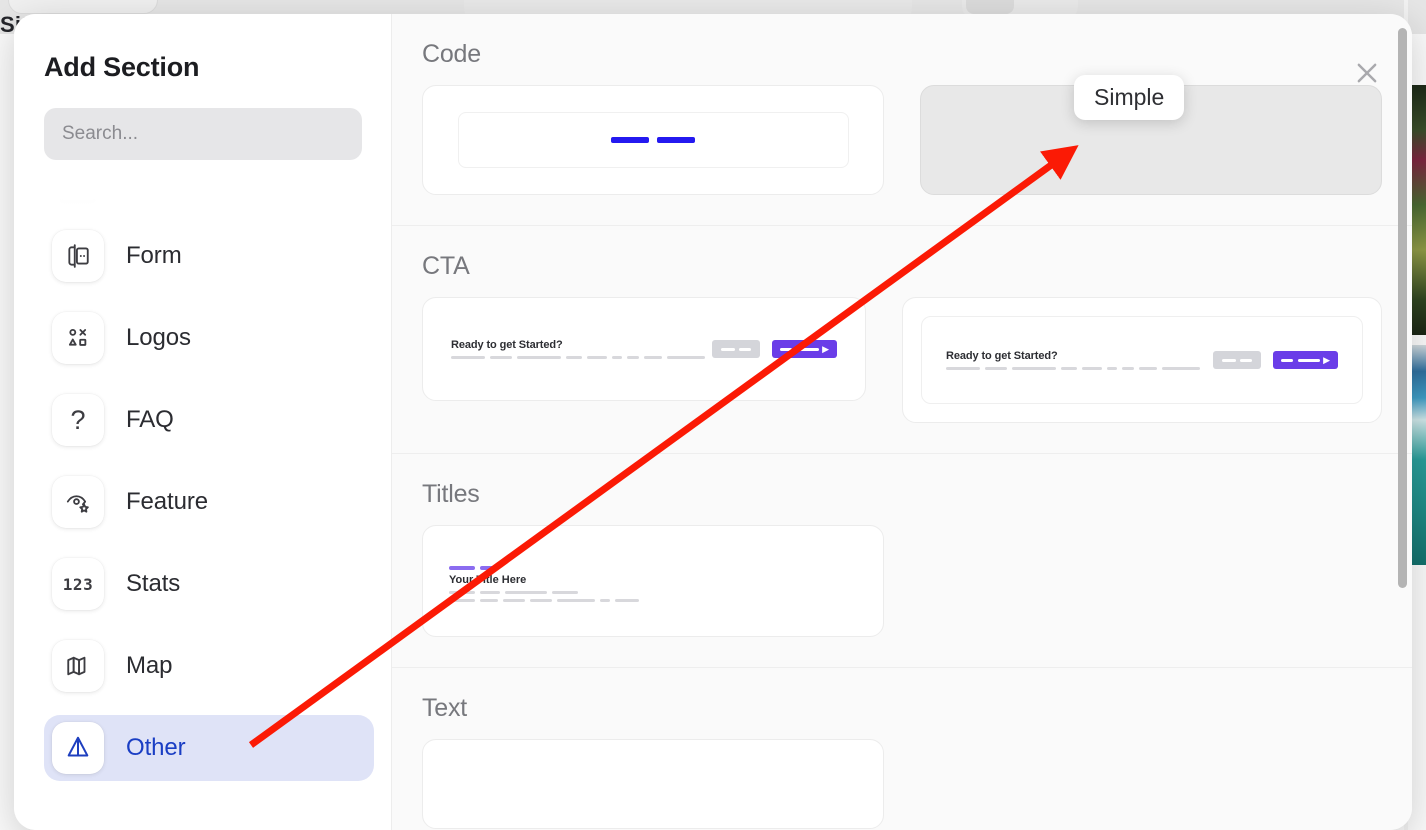  What do you see at coordinates (209, 584) in the screenshot?
I see `sidebar-item-stats: 123 Stats` at bounding box center [209, 584].